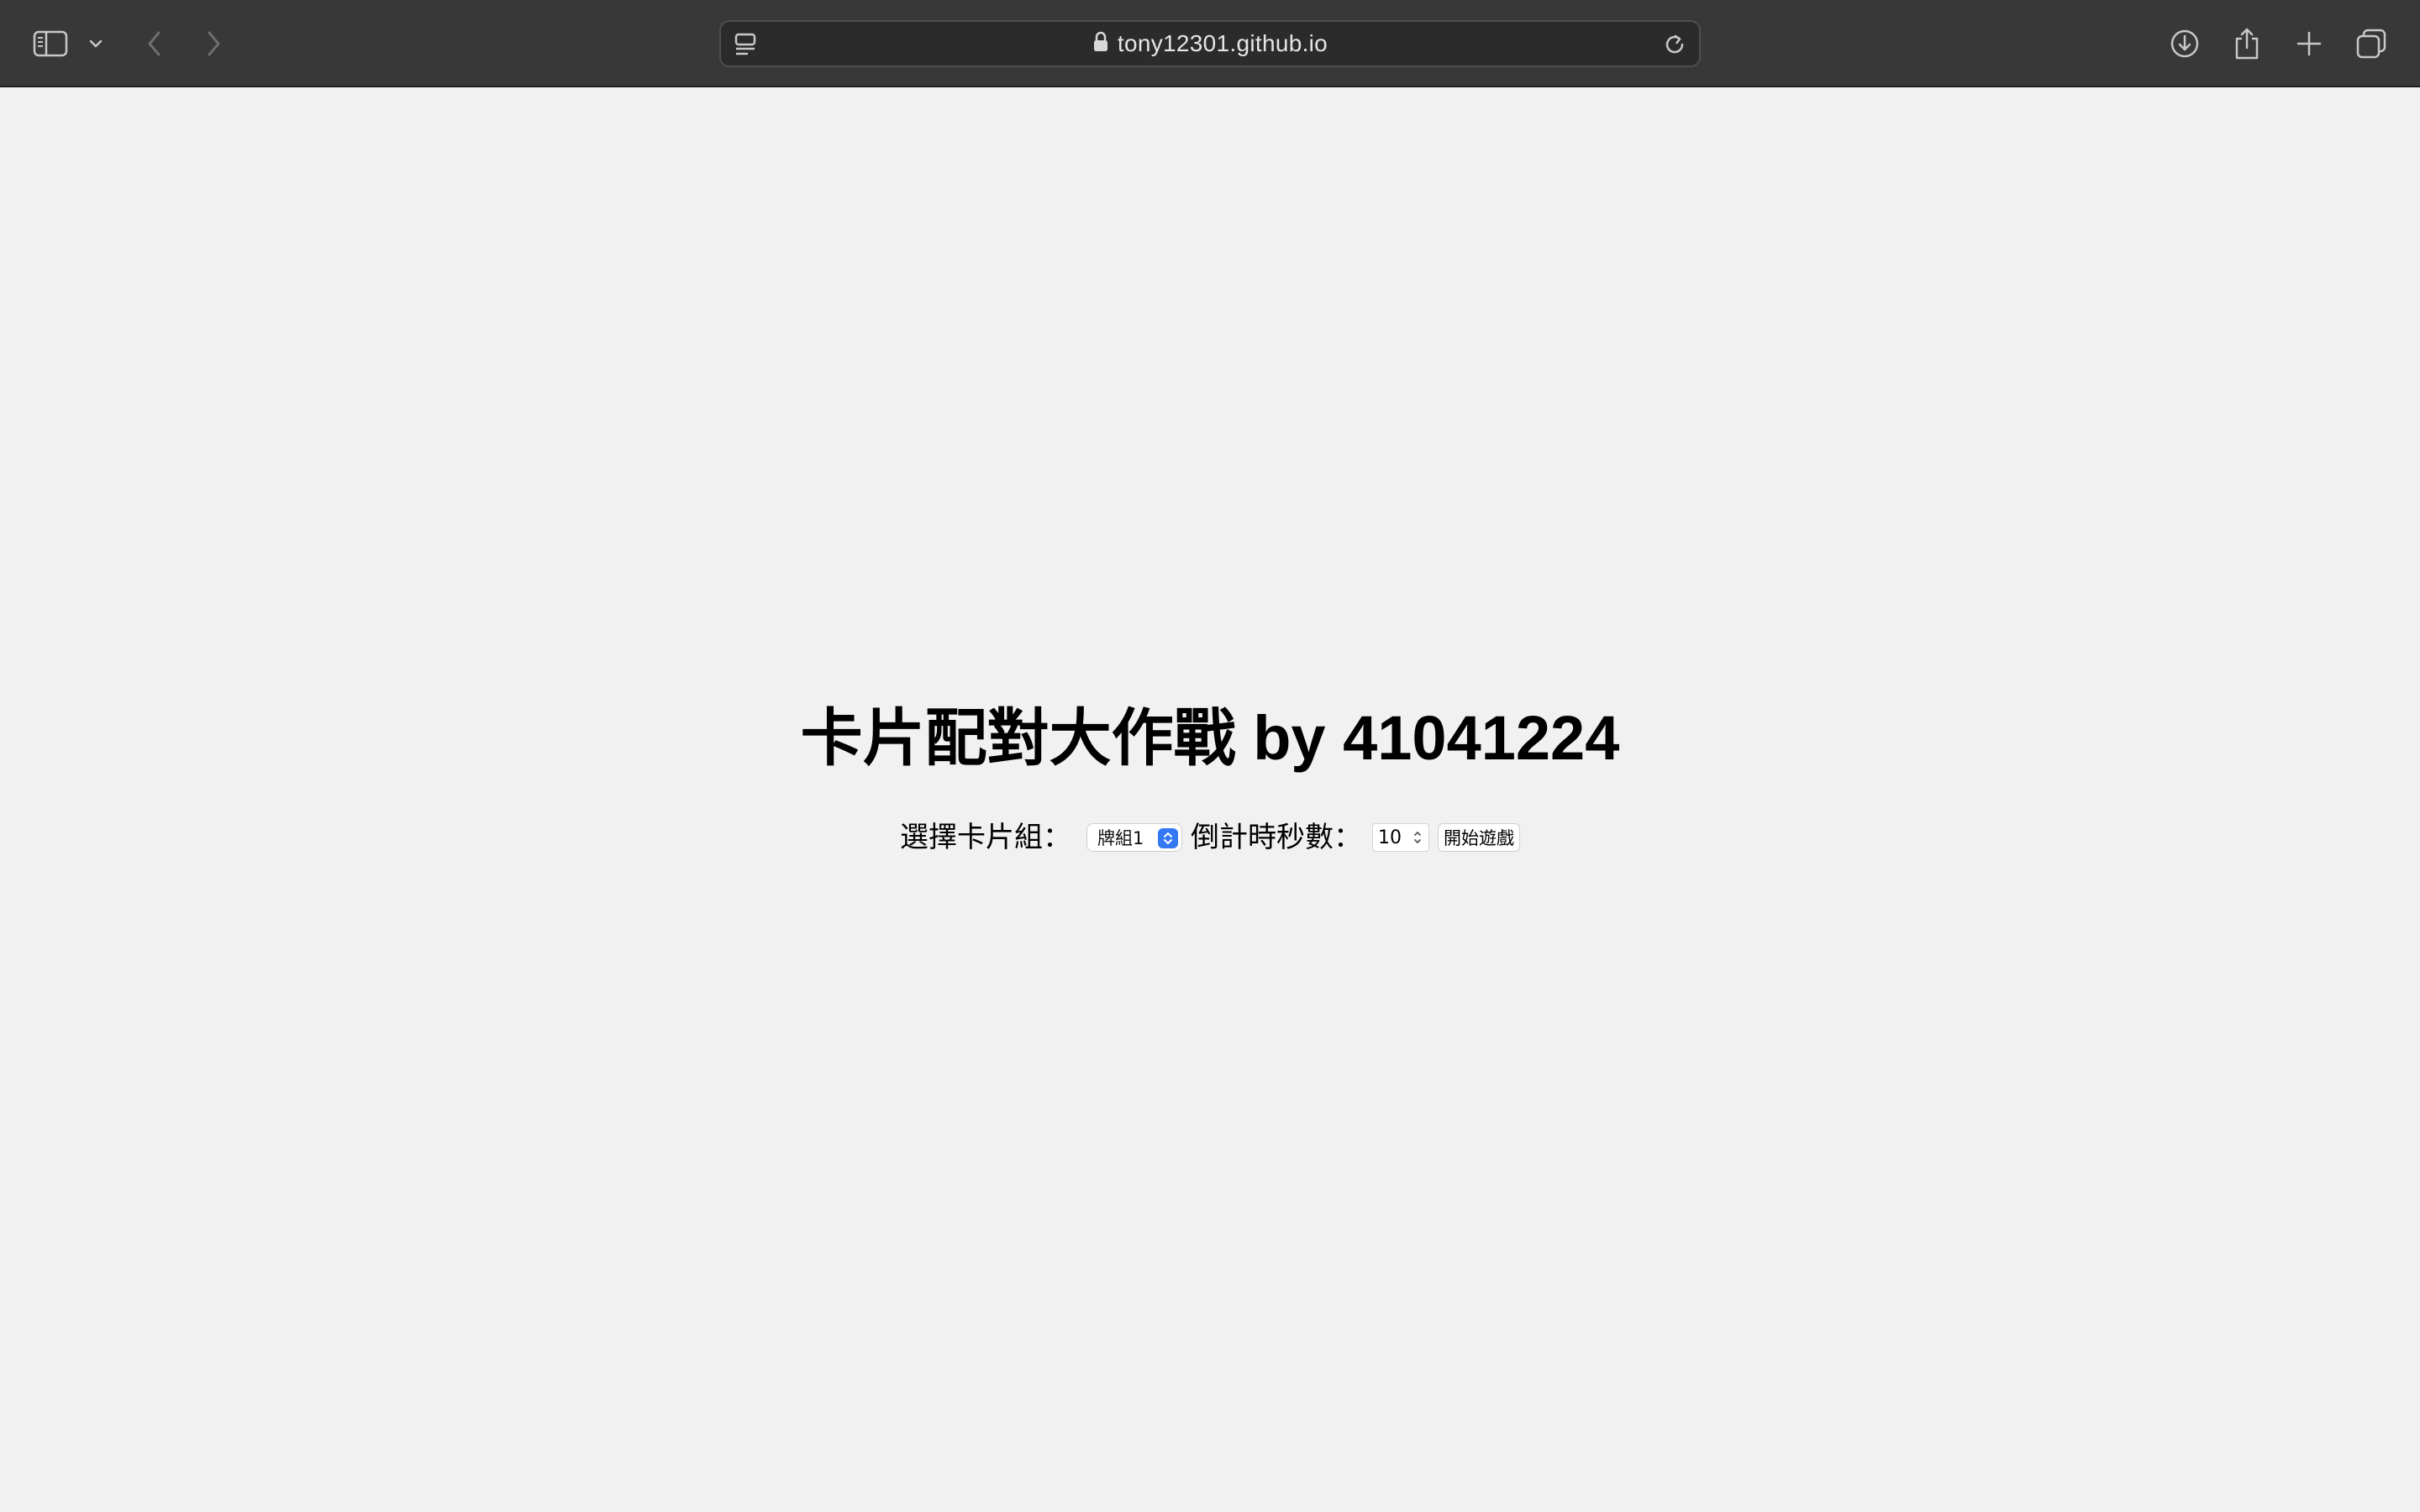 The width and height of the screenshot is (2420, 1512). Describe the element at coordinates (1168, 838) in the screenshot. I see `select-arrows-icon` at that location.